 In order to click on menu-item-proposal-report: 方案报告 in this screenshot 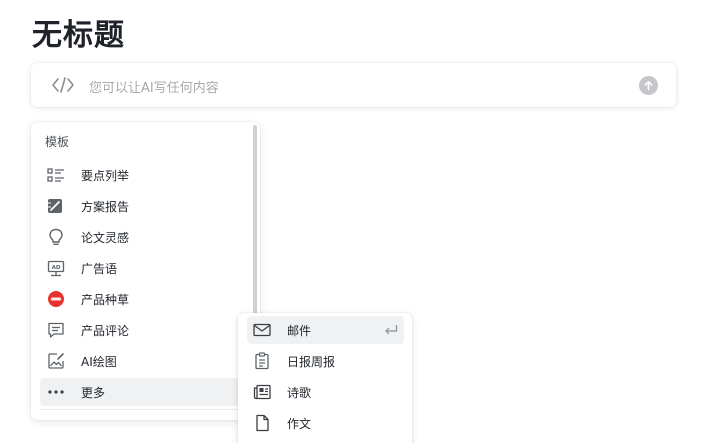, I will do `click(144, 206)`.